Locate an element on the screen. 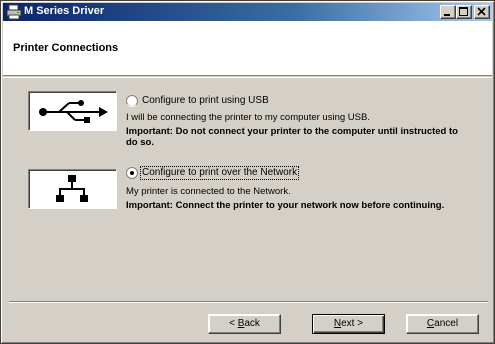 Image resolution: width=495 pixels, height=344 pixels. back-button-prefix: < is located at coordinates (233, 323).